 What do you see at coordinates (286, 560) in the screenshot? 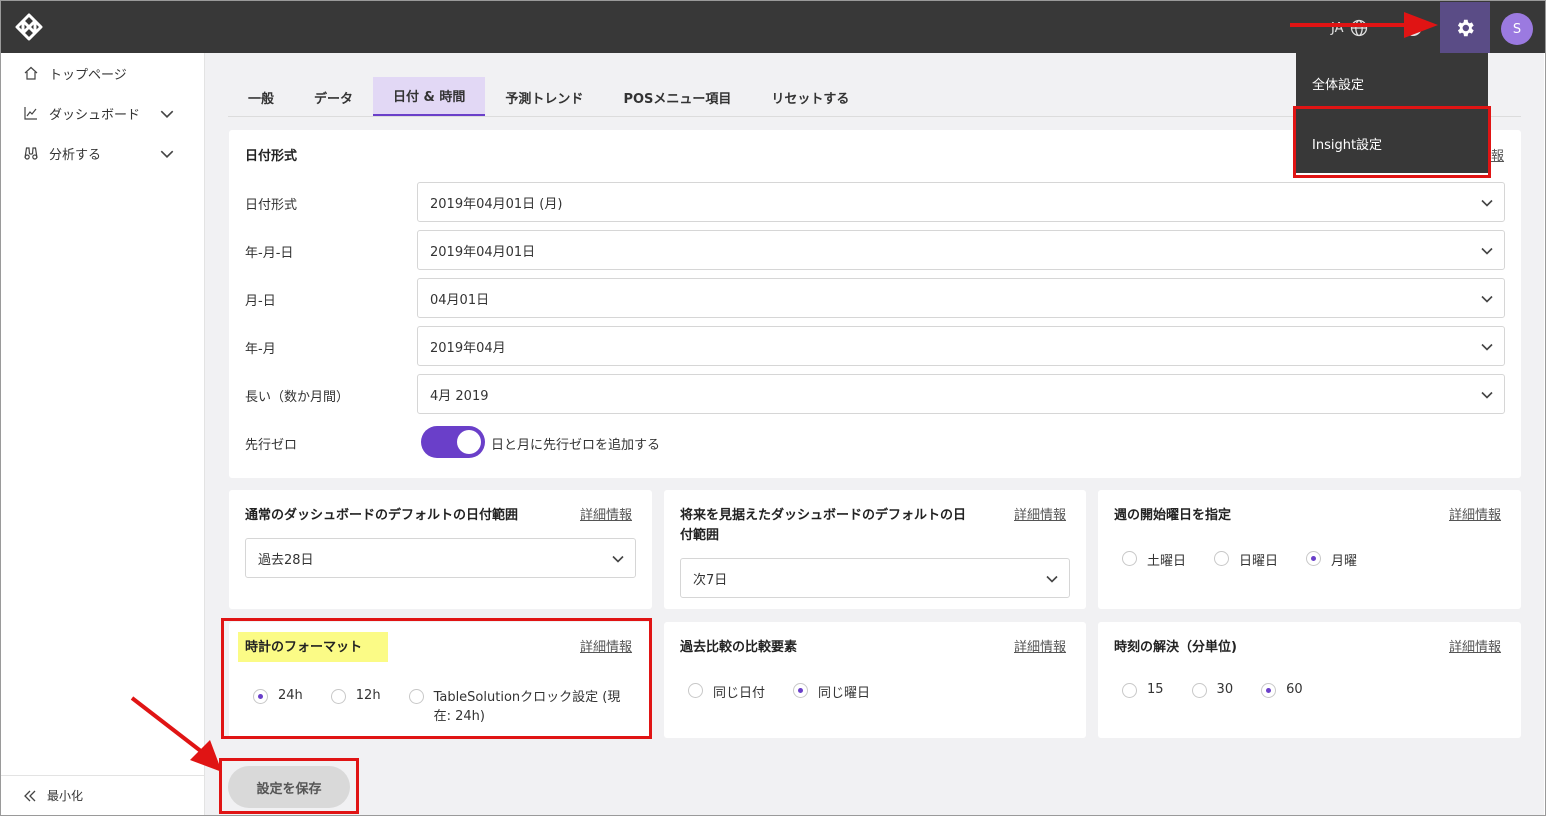
I see `select-value: 過去28日` at bounding box center [286, 560].